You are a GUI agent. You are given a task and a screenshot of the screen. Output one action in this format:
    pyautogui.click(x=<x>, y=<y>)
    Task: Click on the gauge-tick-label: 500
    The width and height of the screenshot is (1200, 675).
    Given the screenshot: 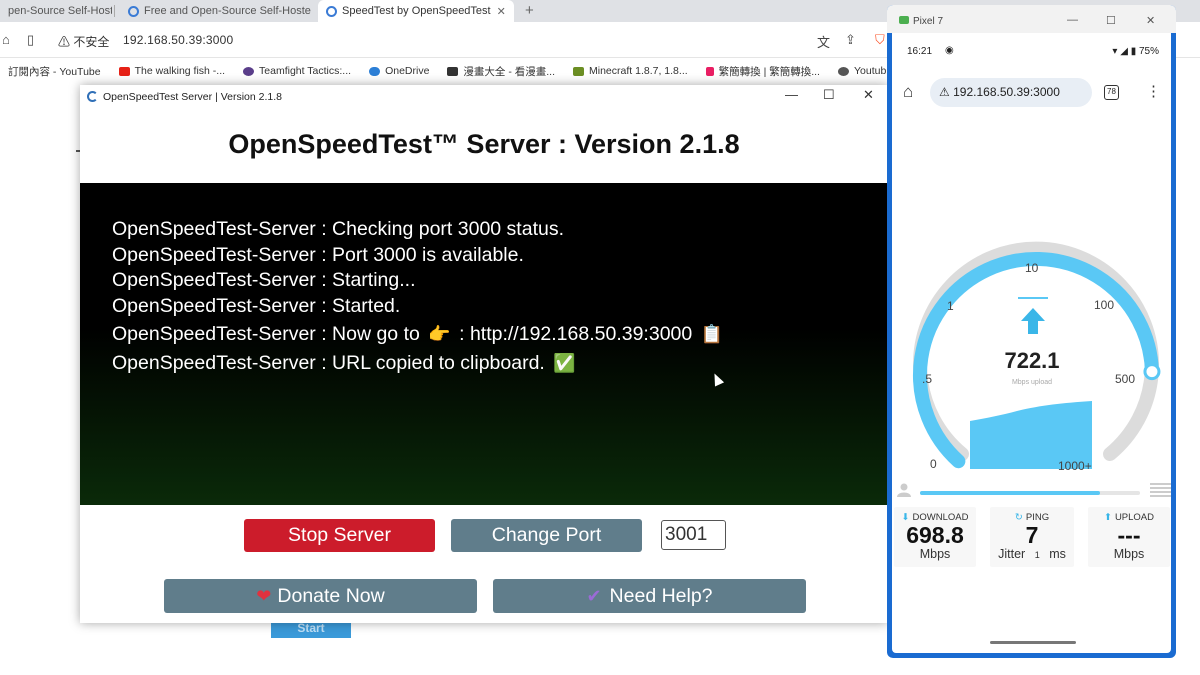 What is the action you would take?
    pyautogui.click(x=1125, y=379)
    